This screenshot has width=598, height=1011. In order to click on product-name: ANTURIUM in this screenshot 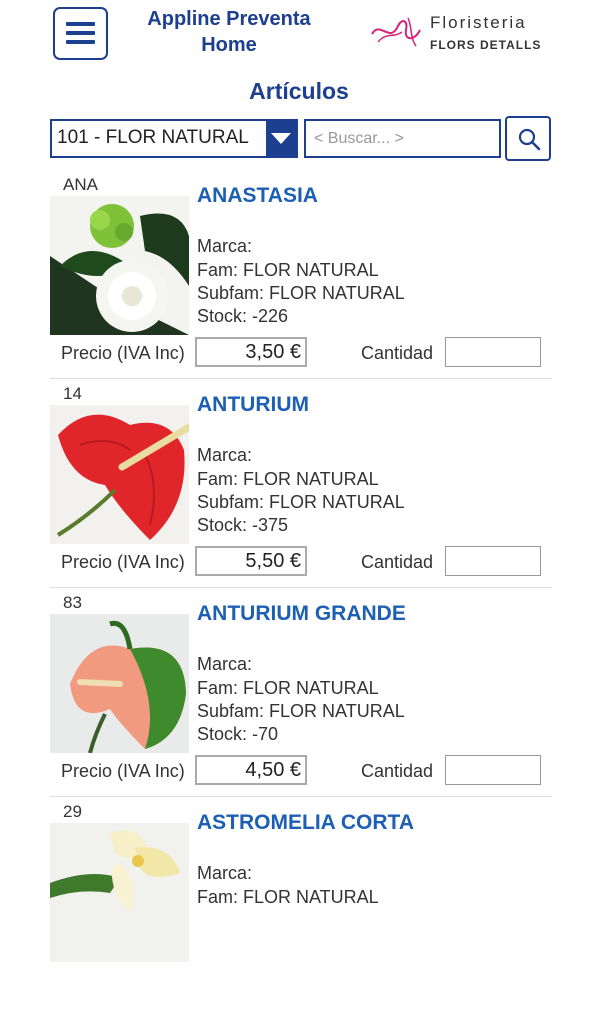, I will do `click(253, 405)`.